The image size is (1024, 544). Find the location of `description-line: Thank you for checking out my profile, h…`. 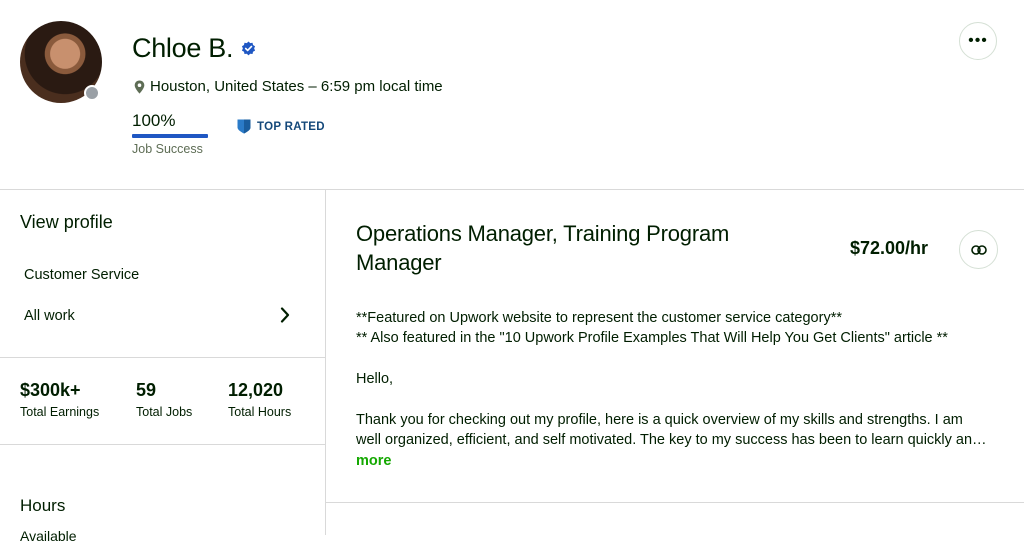

description-line: Thank you for checking out my profile, h… is located at coordinates (659, 420).